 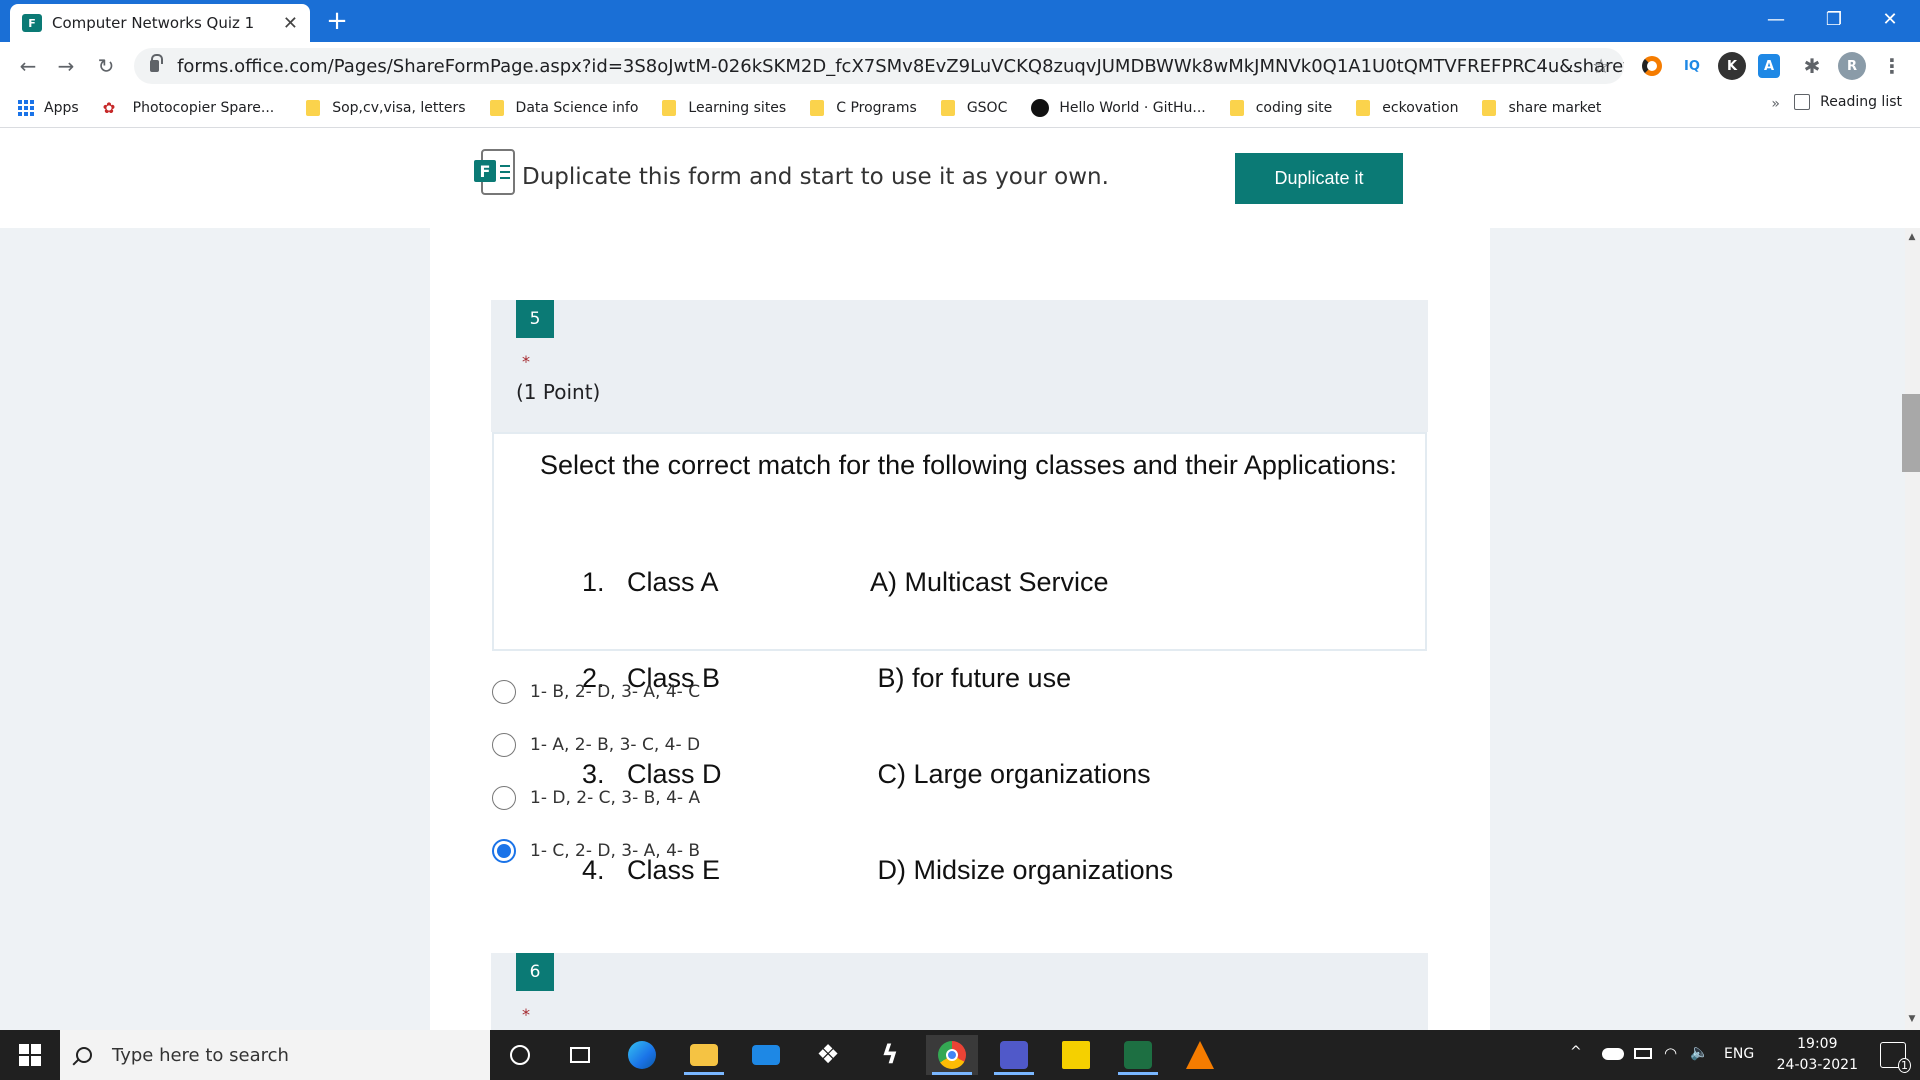 I want to click on extension-iq-icon: IQ, so click(x=1692, y=66).